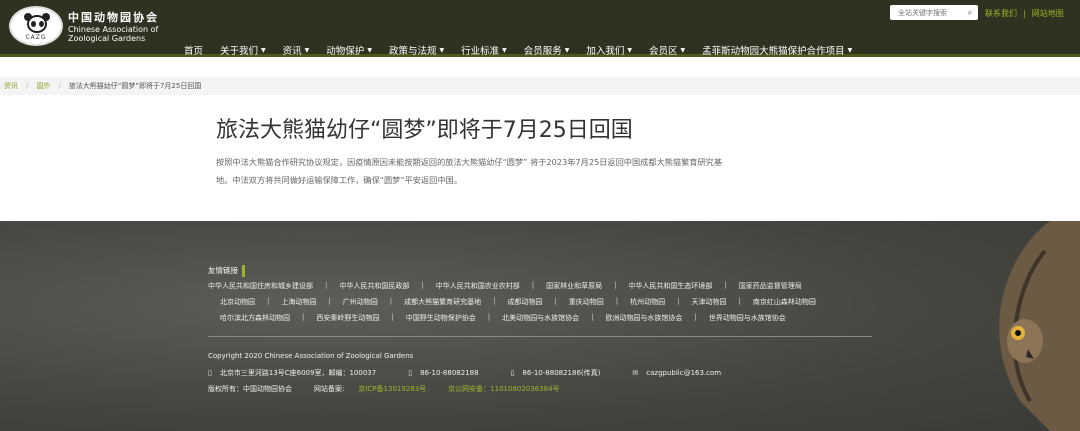 The width and height of the screenshot is (1080, 431). Describe the element at coordinates (512, 373) in the screenshot. I see `fax-icon: ▯` at that location.